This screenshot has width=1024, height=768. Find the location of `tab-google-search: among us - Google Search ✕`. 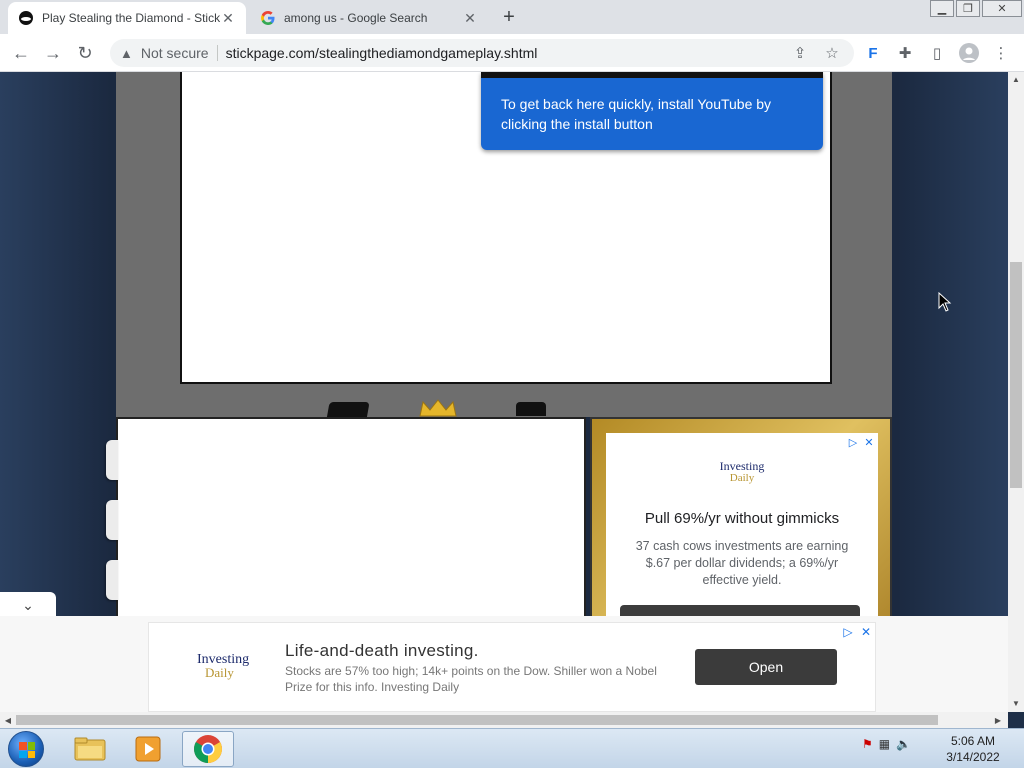

tab-google-search: among us - Google Search ✕ is located at coordinates (369, 18).